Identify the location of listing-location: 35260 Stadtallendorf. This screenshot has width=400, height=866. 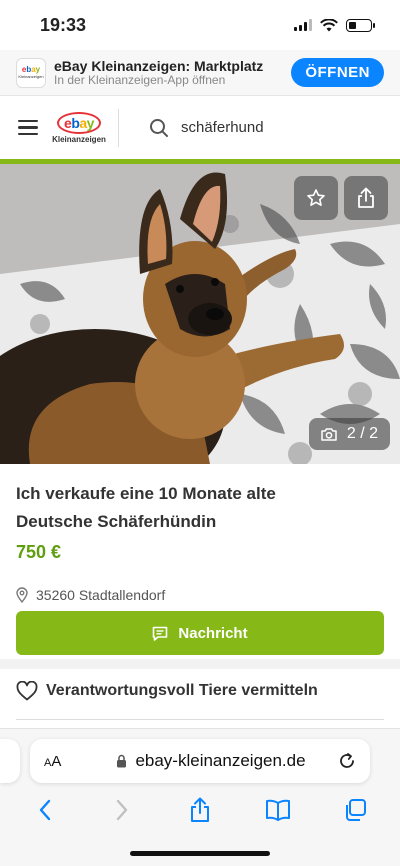
(200, 595).